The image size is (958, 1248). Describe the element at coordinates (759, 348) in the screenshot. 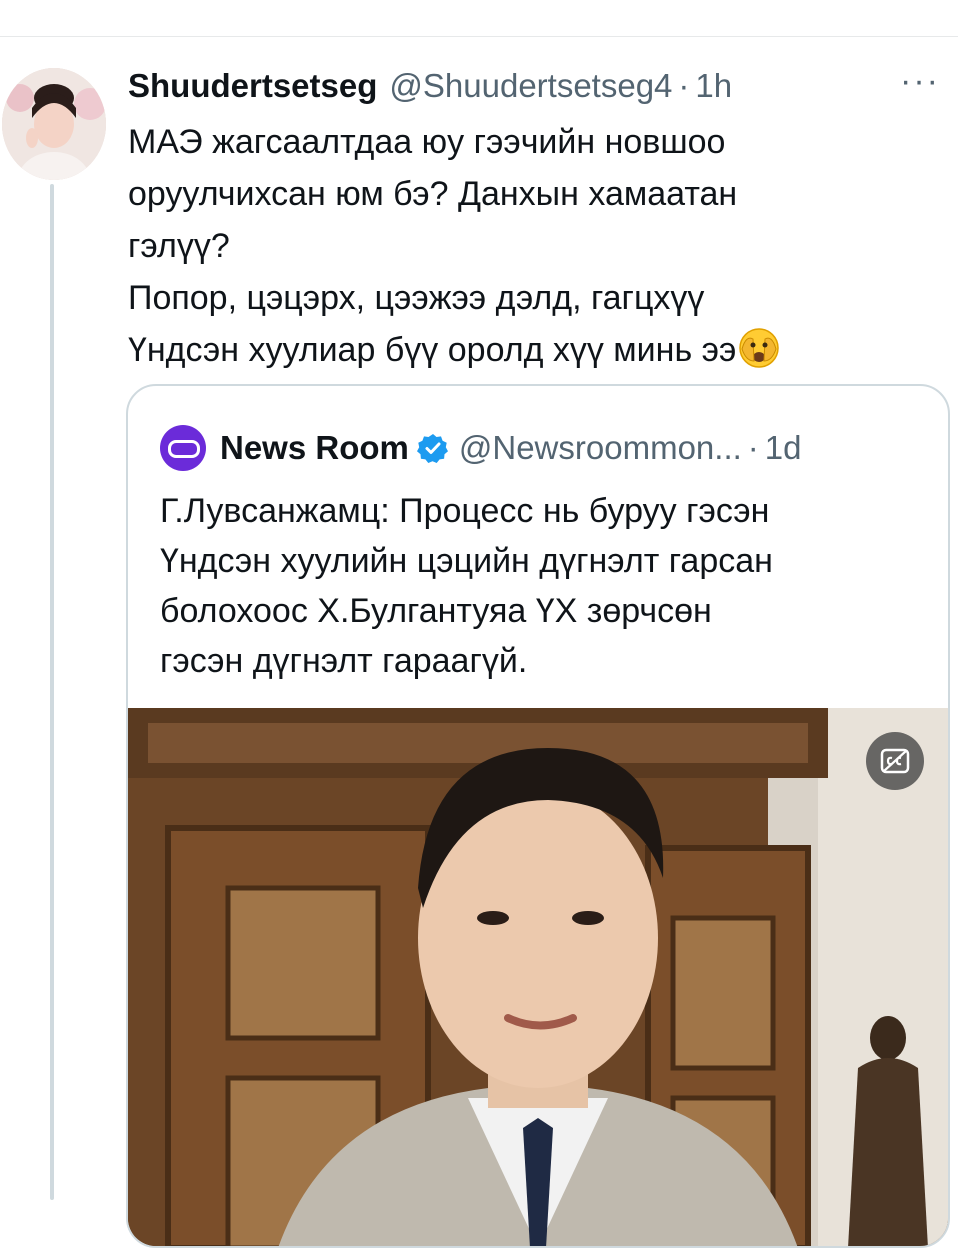

I see `peeking-eye-emoji-icon` at that location.